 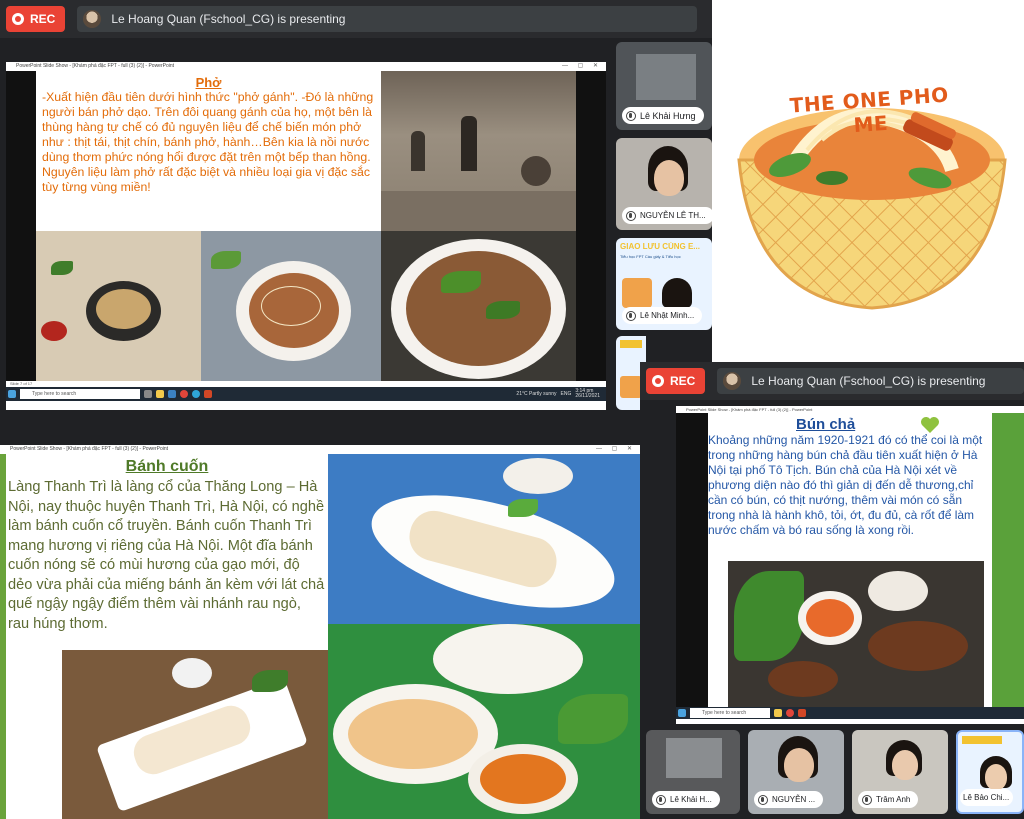 I want to click on participant-name-chip: Trâm Anh, so click(x=888, y=799).